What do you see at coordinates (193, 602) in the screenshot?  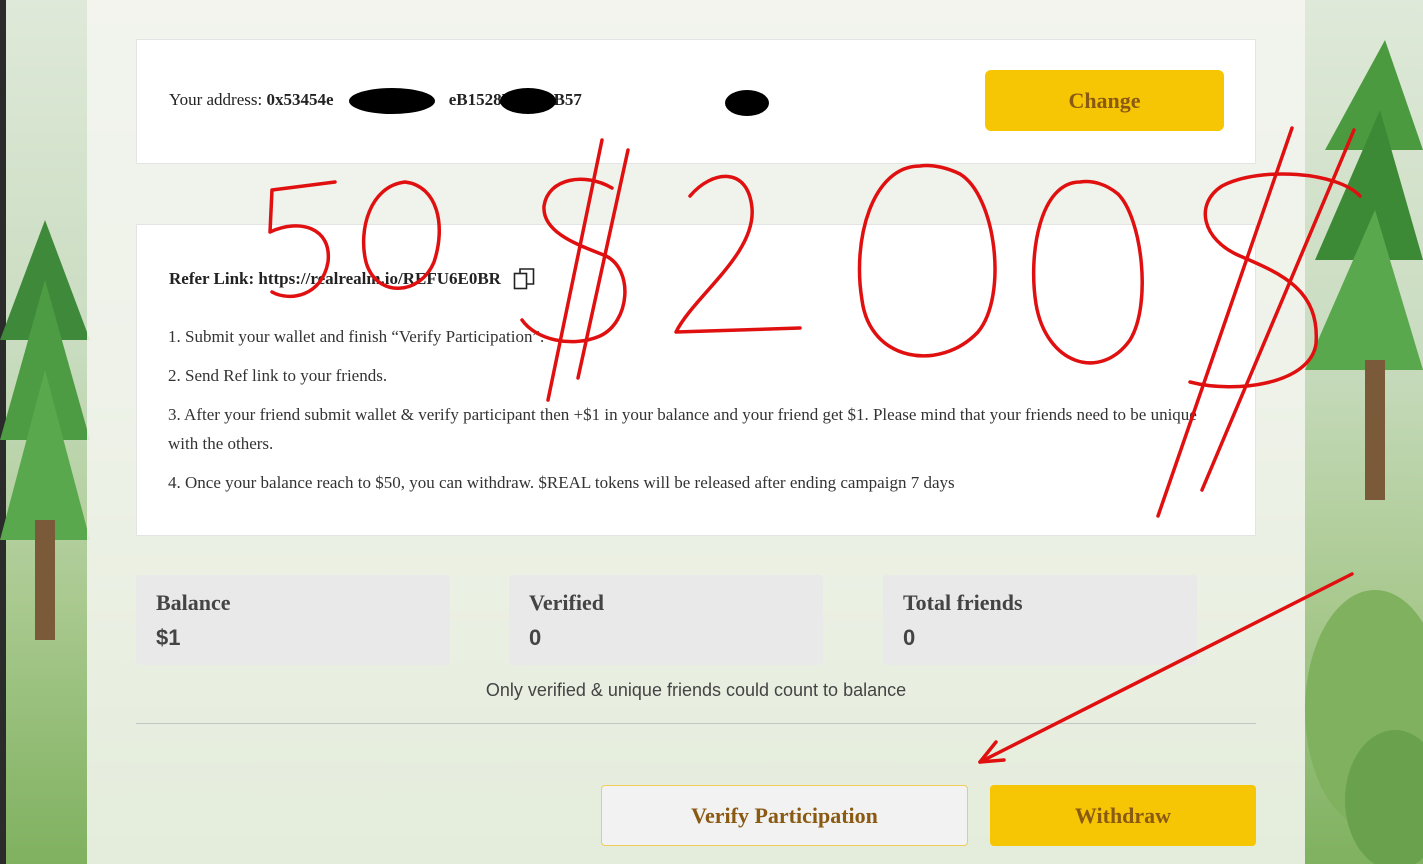 I see `stat-label: Balance` at bounding box center [193, 602].